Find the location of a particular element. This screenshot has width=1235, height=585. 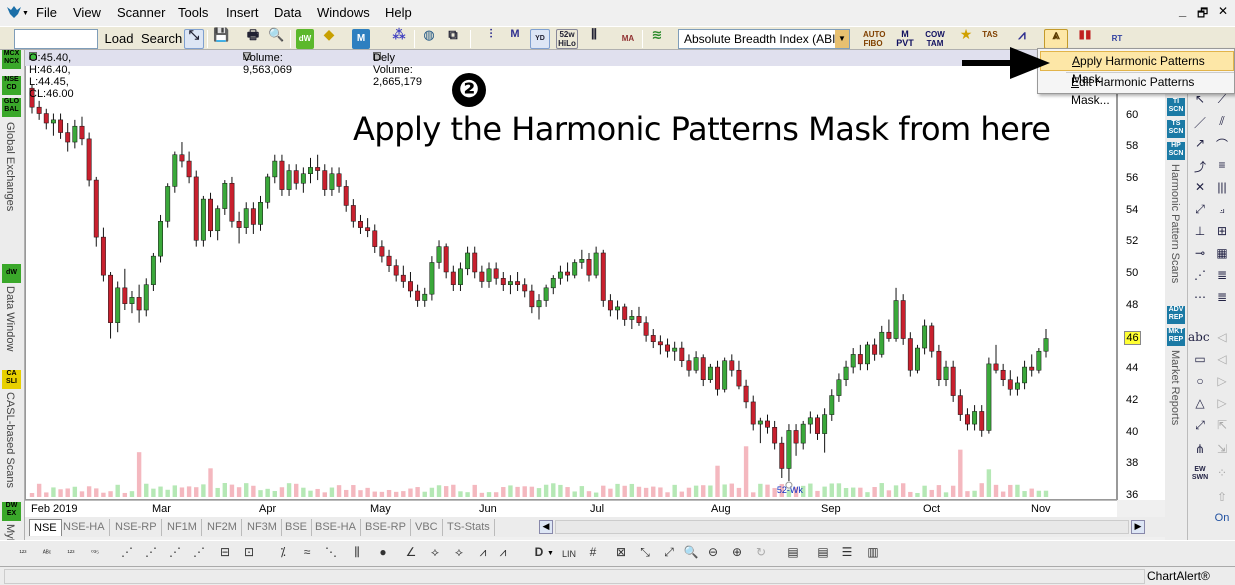

pct-tool-icon: ⁒ is located at coordinates (283, 554).